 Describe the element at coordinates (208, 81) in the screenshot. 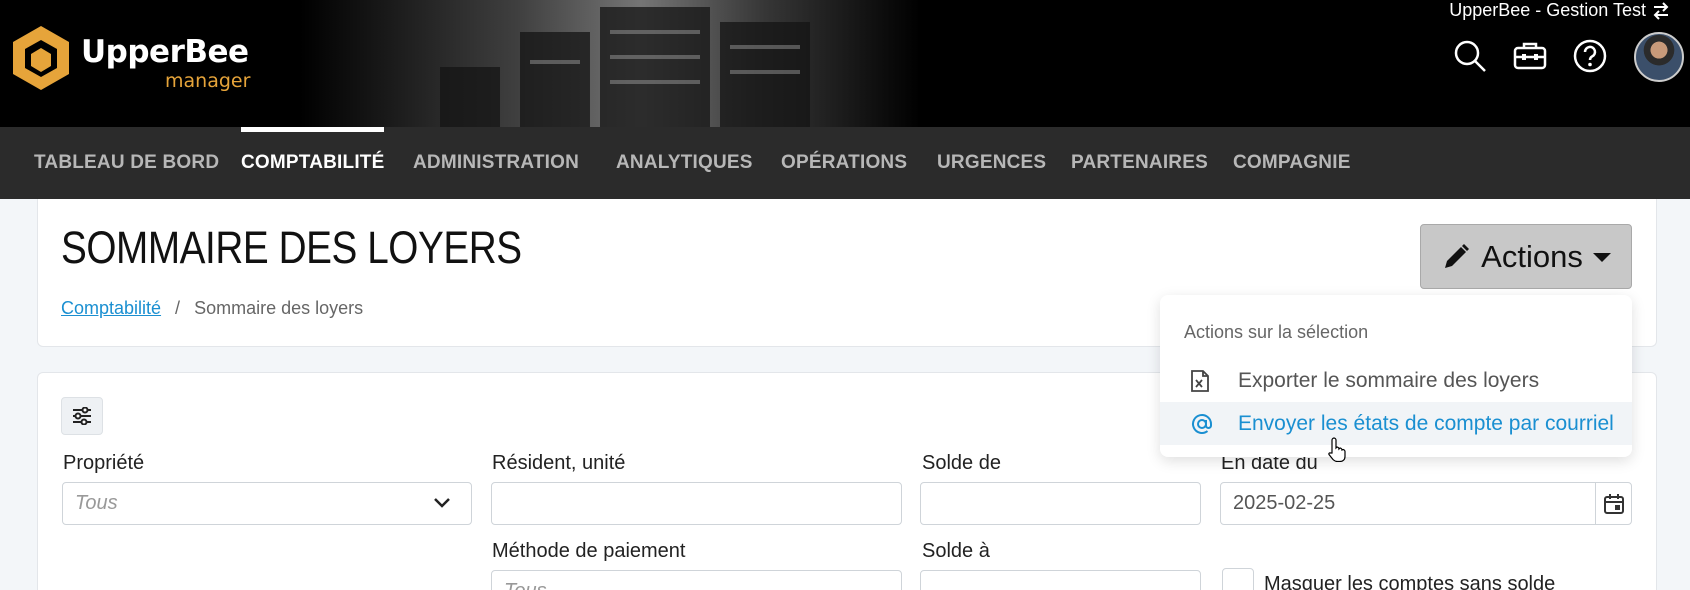

I see `logo-subtitle: manager` at that location.